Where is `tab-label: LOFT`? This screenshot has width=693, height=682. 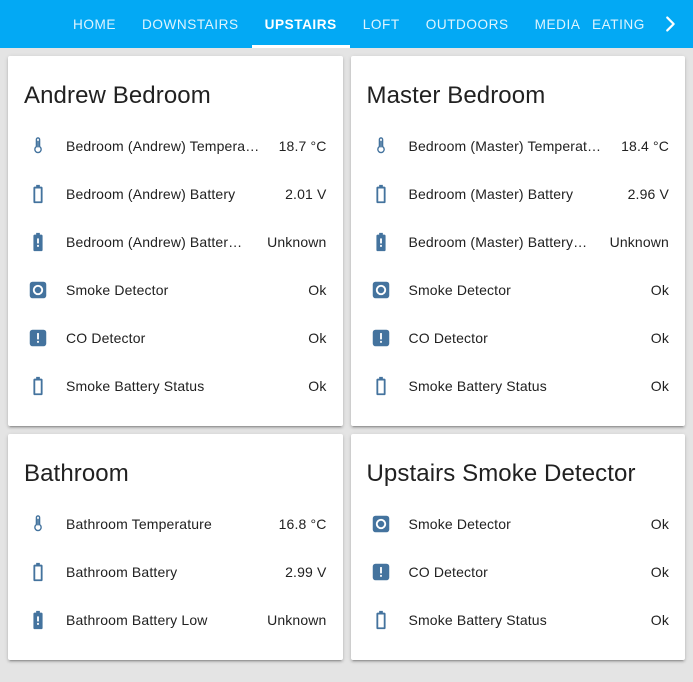
tab-label: LOFT is located at coordinates (381, 24).